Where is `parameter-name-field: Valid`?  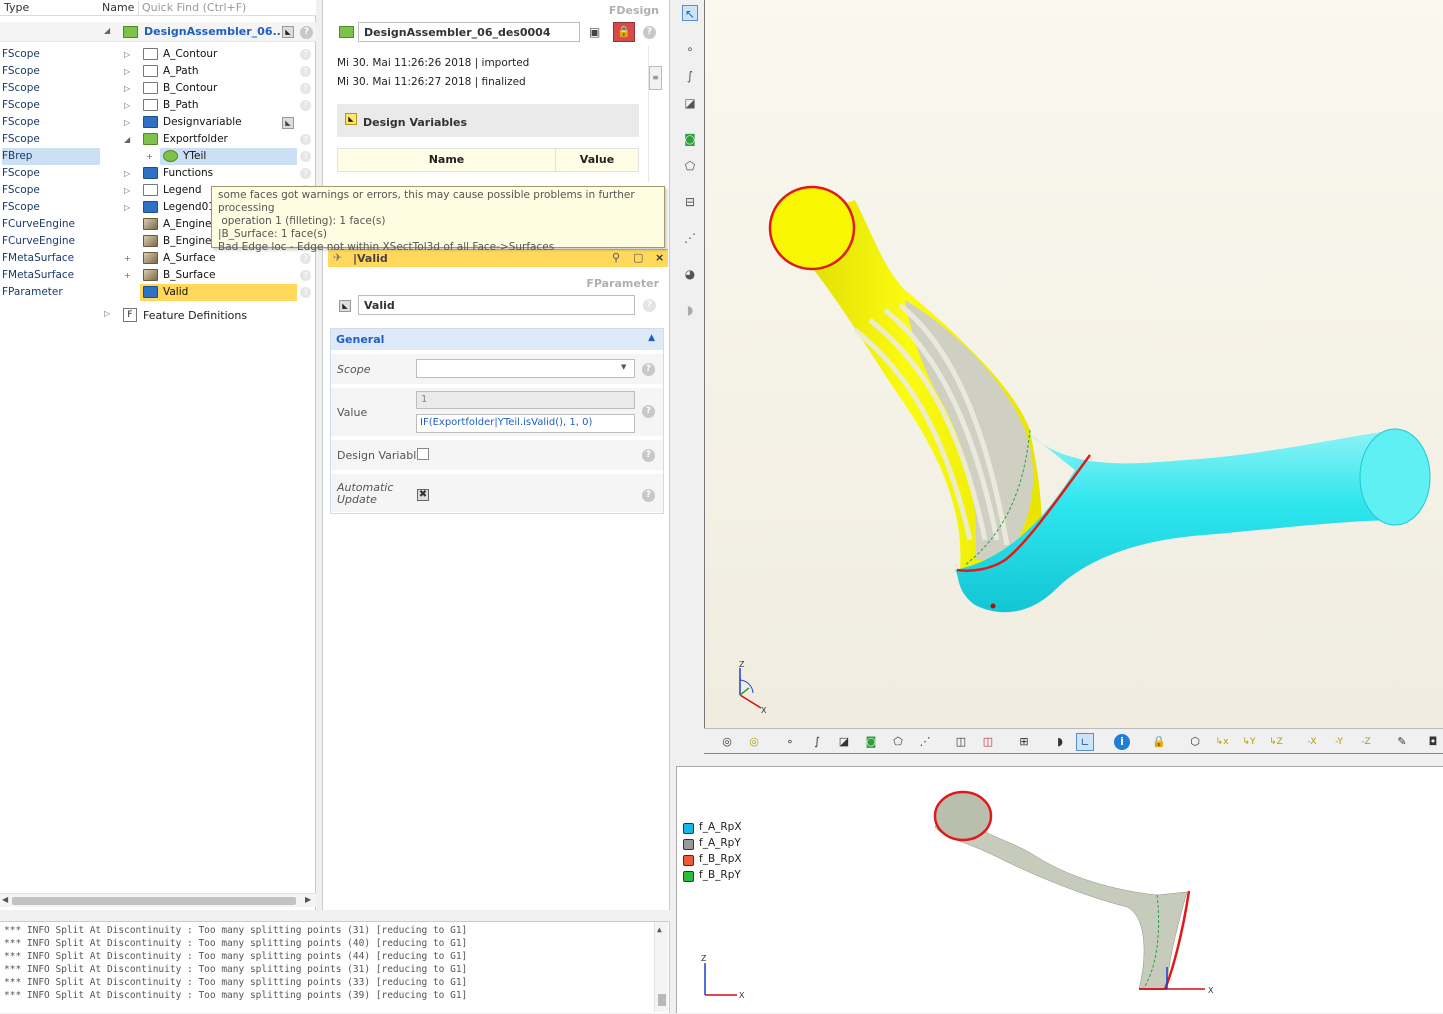 parameter-name-field: Valid is located at coordinates (496, 305).